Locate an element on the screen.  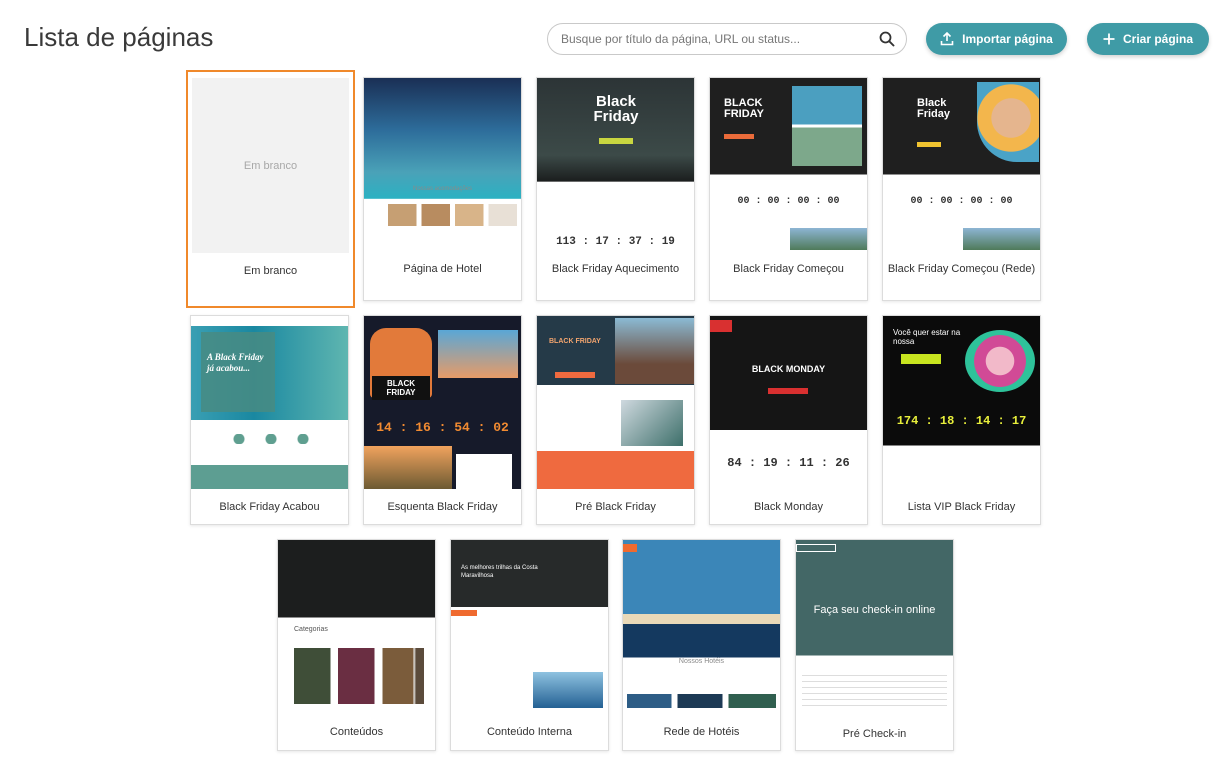
vip-thumb-text: Você quer estar na nossa is located at coordinates (927, 337).